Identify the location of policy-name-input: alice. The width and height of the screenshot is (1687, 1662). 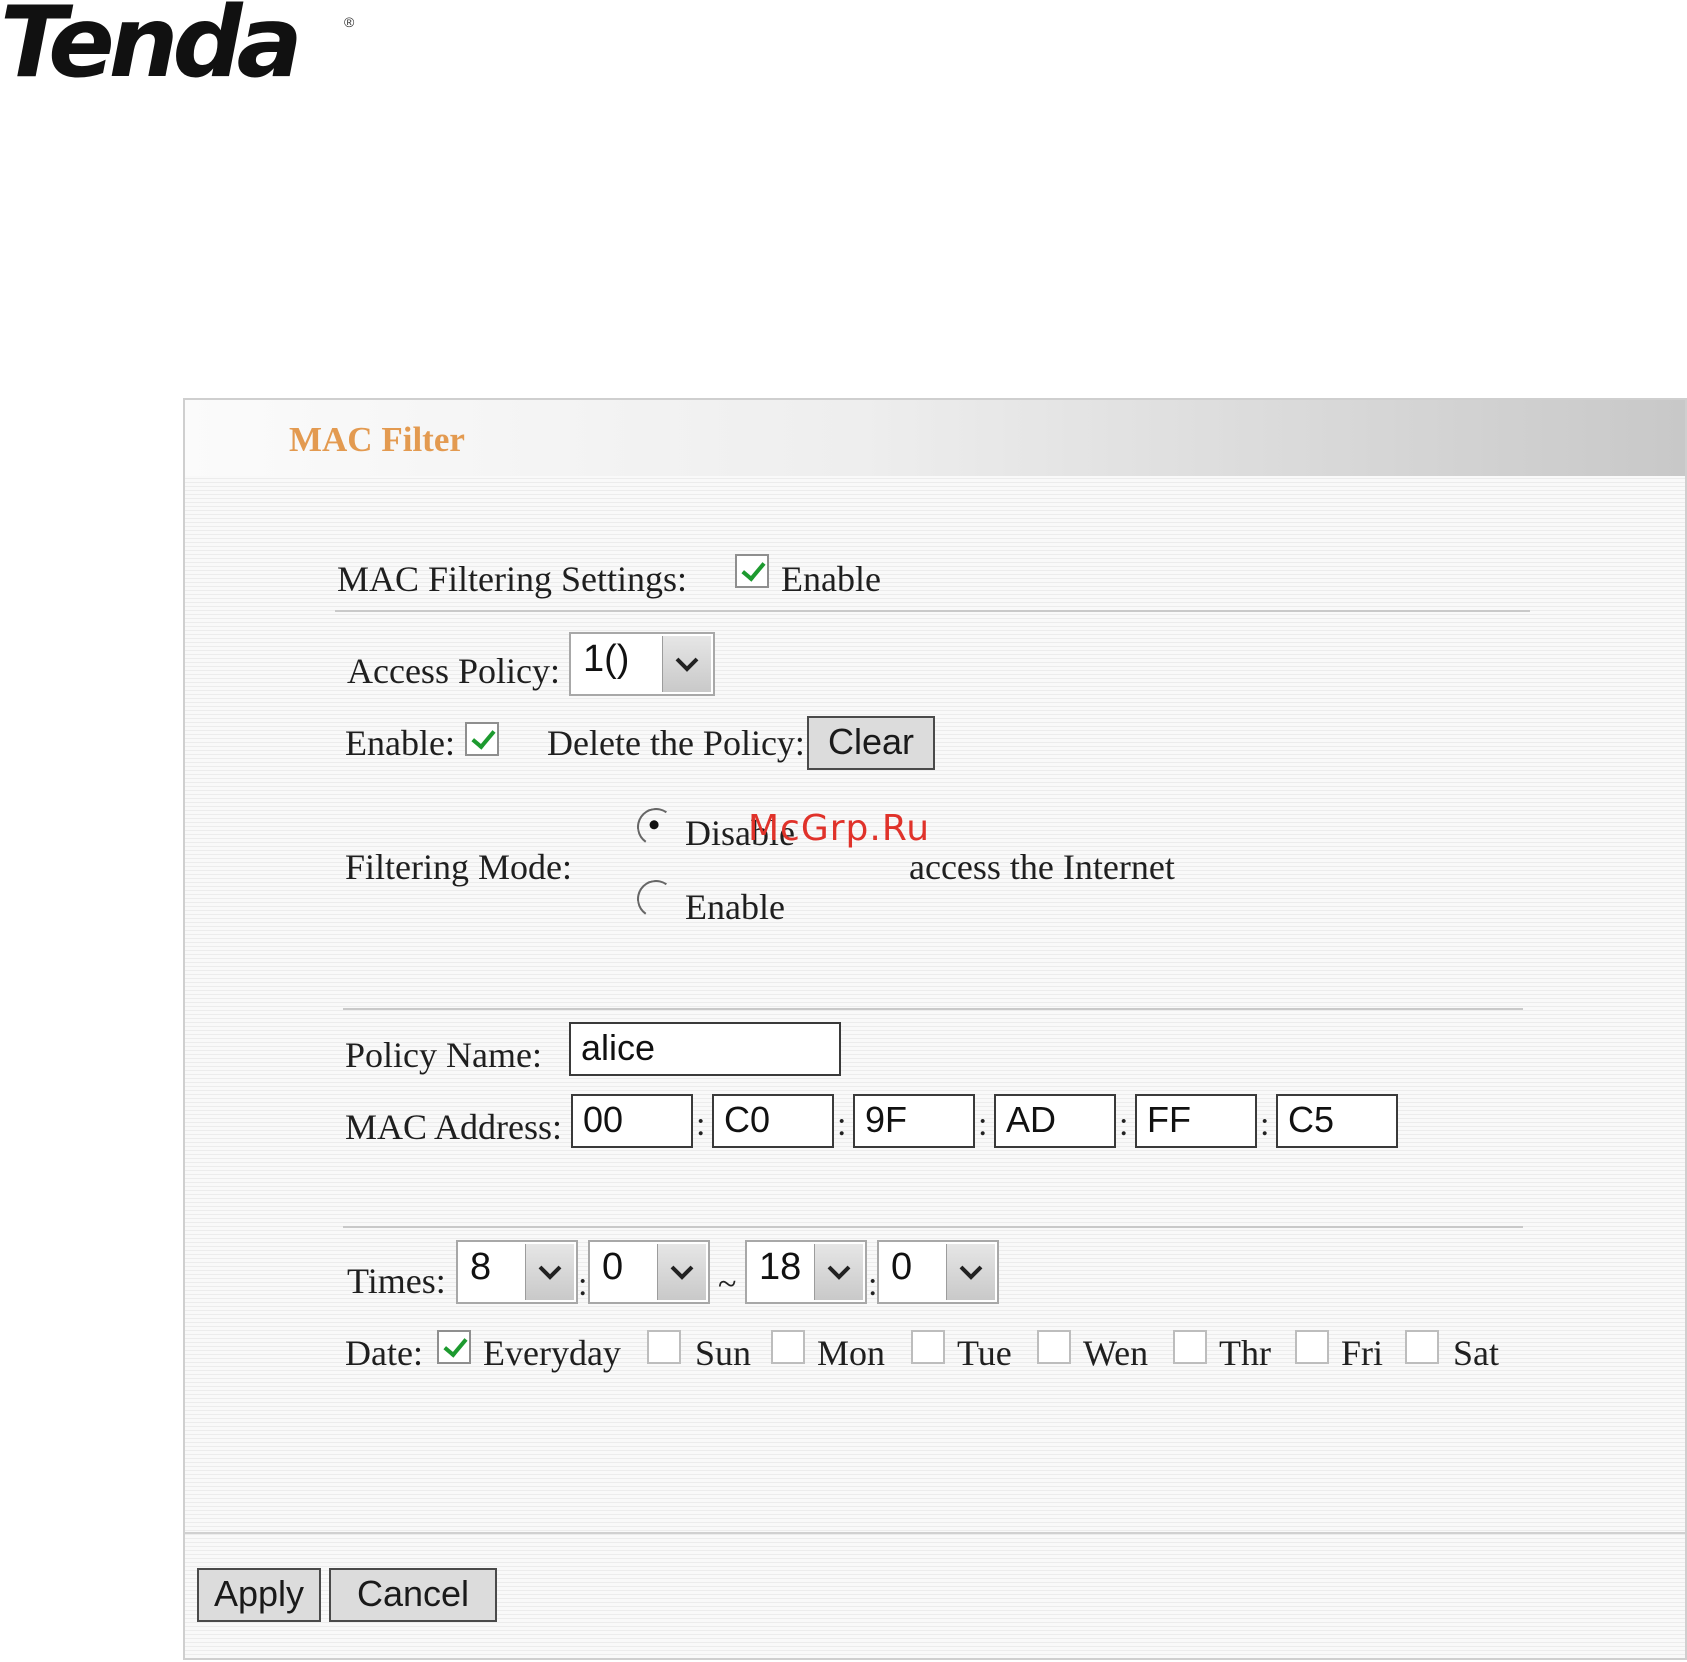
(705, 1049).